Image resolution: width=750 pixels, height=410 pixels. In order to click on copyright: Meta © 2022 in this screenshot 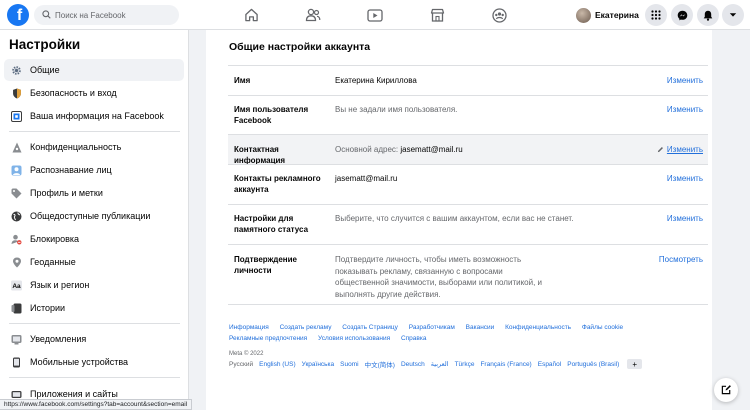, I will do `click(246, 354)`.